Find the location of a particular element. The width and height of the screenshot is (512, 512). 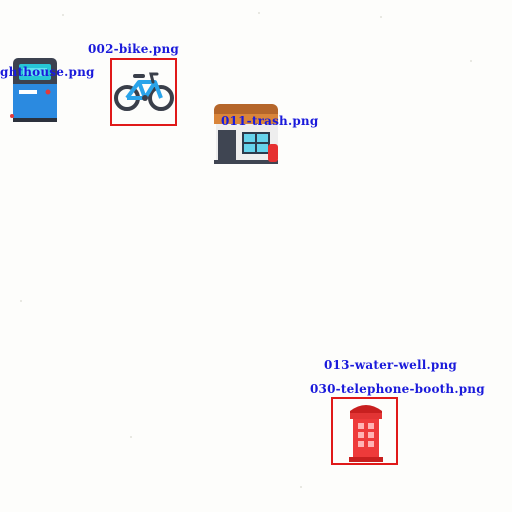

file-label-telephone-booth: 030-telephone-booth.png is located at coordinates (397, 389).